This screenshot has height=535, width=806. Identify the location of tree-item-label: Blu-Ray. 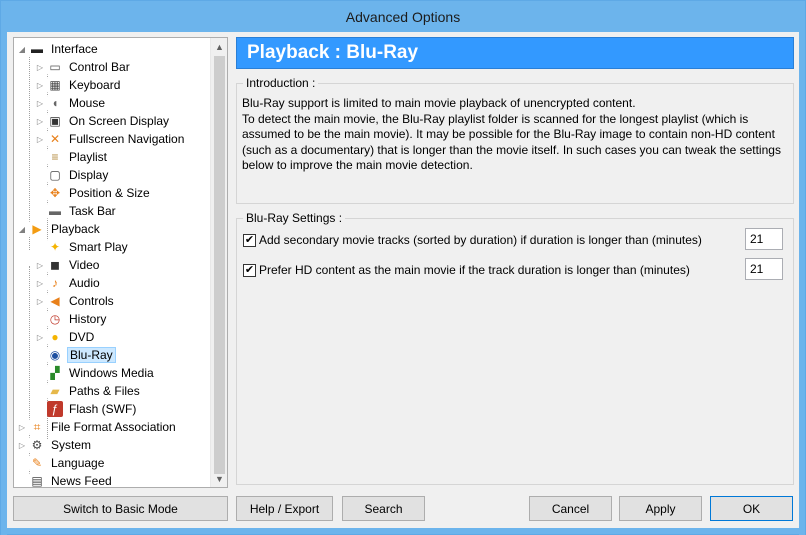
(91, 355).